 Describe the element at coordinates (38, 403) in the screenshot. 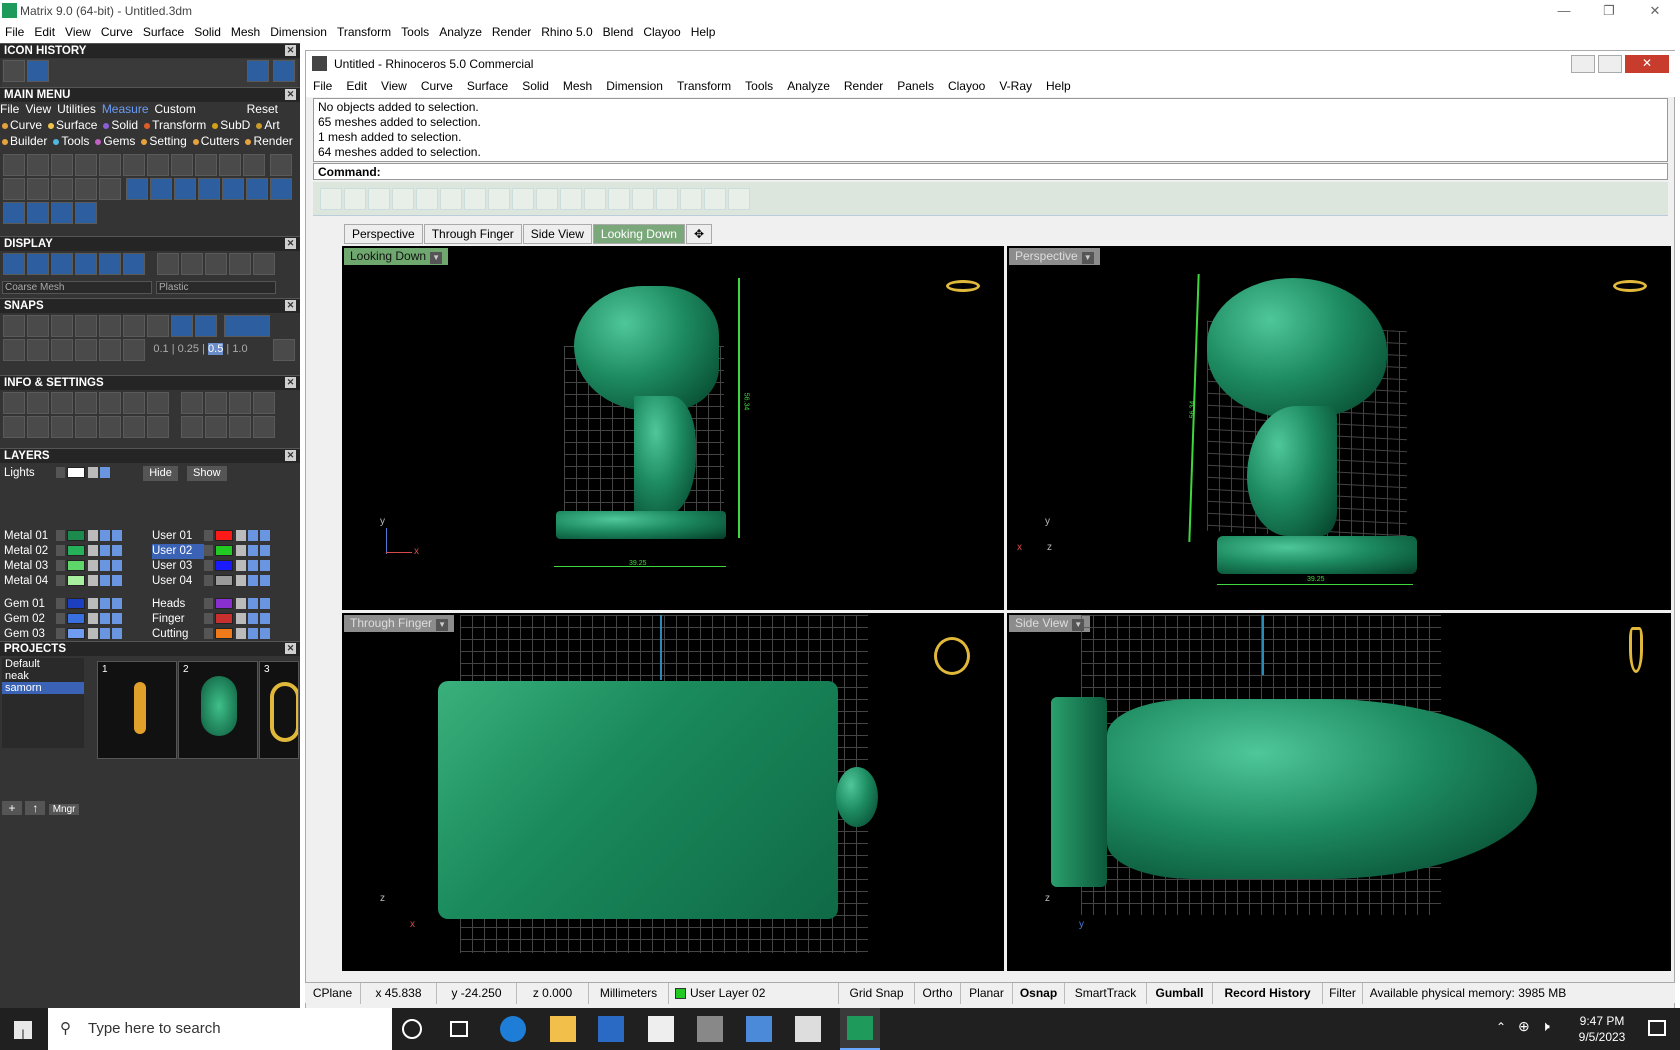

I see `search-icon` at that location.